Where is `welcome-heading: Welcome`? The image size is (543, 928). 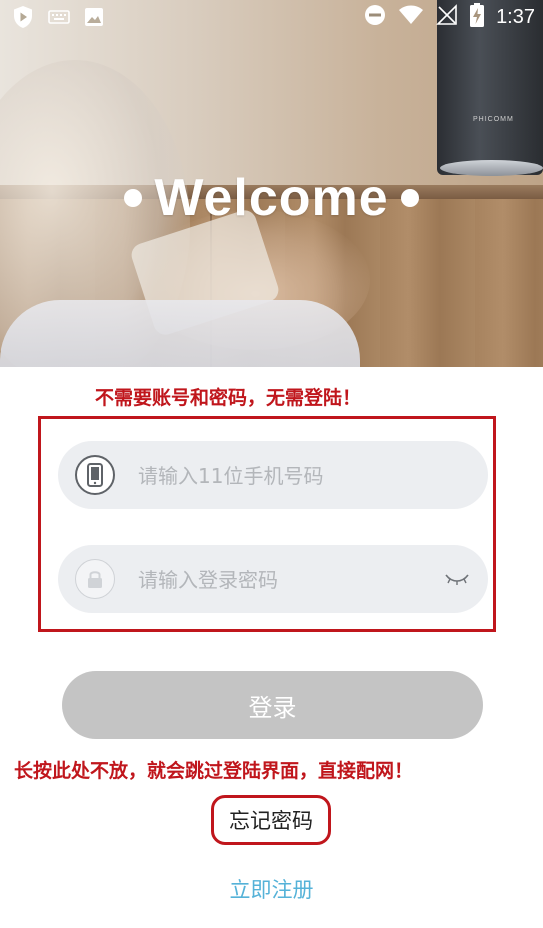 welcome-heading: Welcome is located at coordinates (271, 198).